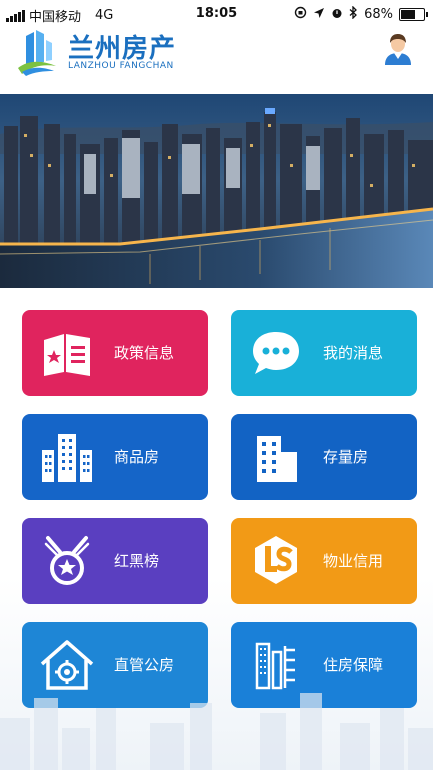 The width and height of the screenshot is (433, 770). I want to click on menu-red-black-list-label: 红黑榜, so click(137, 561).